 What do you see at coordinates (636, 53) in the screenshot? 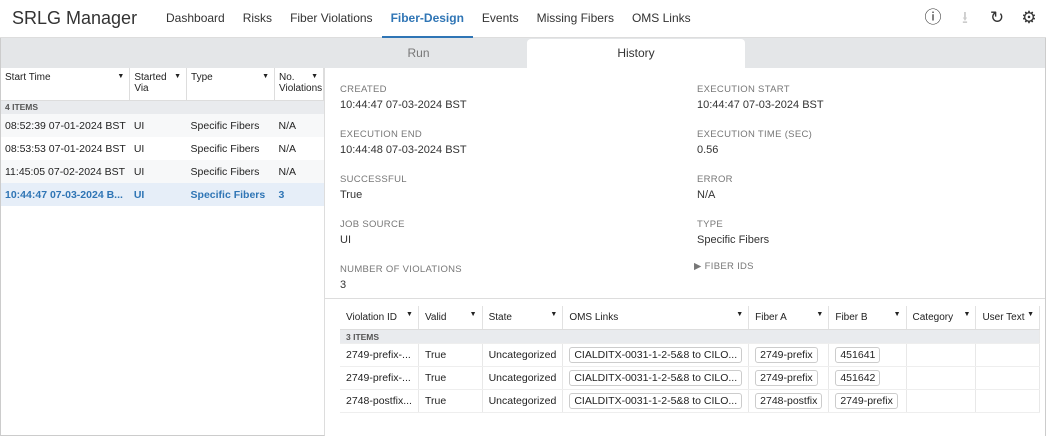
I see `tab-history: History` at bounding box center [636, 53].